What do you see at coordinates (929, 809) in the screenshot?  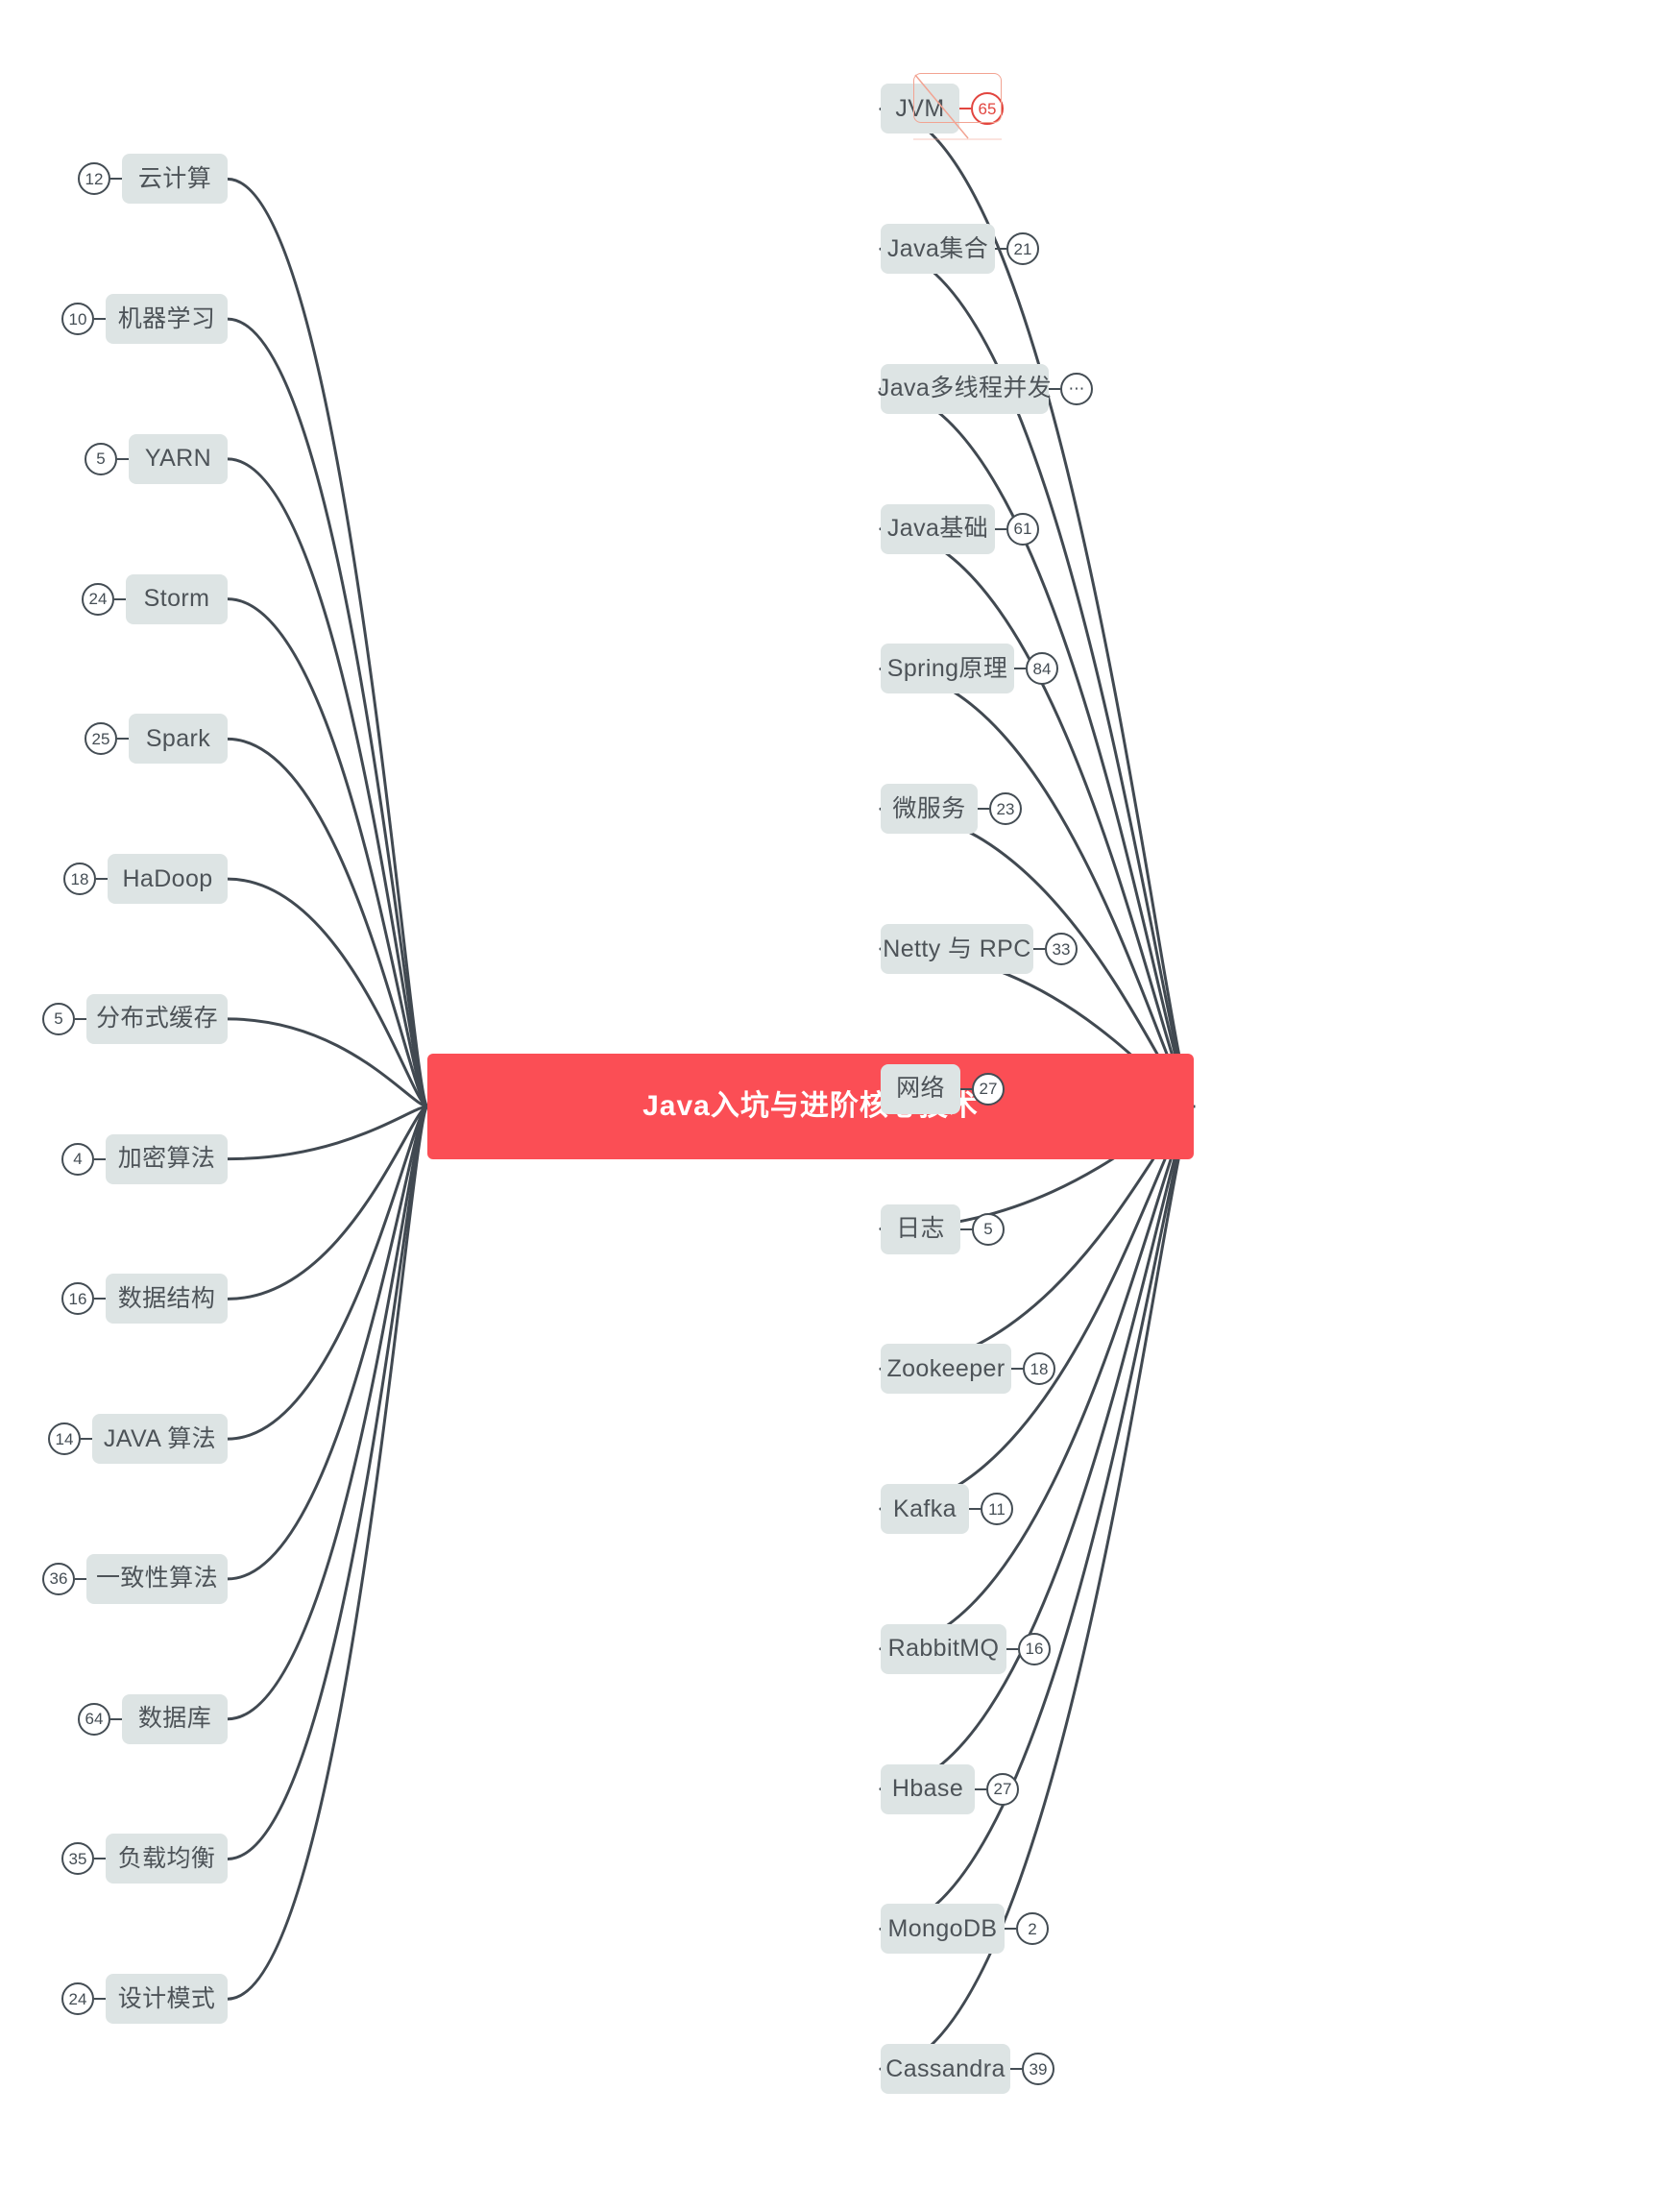 I see `branch-node: 微服务` at bounding box center [929, 809].